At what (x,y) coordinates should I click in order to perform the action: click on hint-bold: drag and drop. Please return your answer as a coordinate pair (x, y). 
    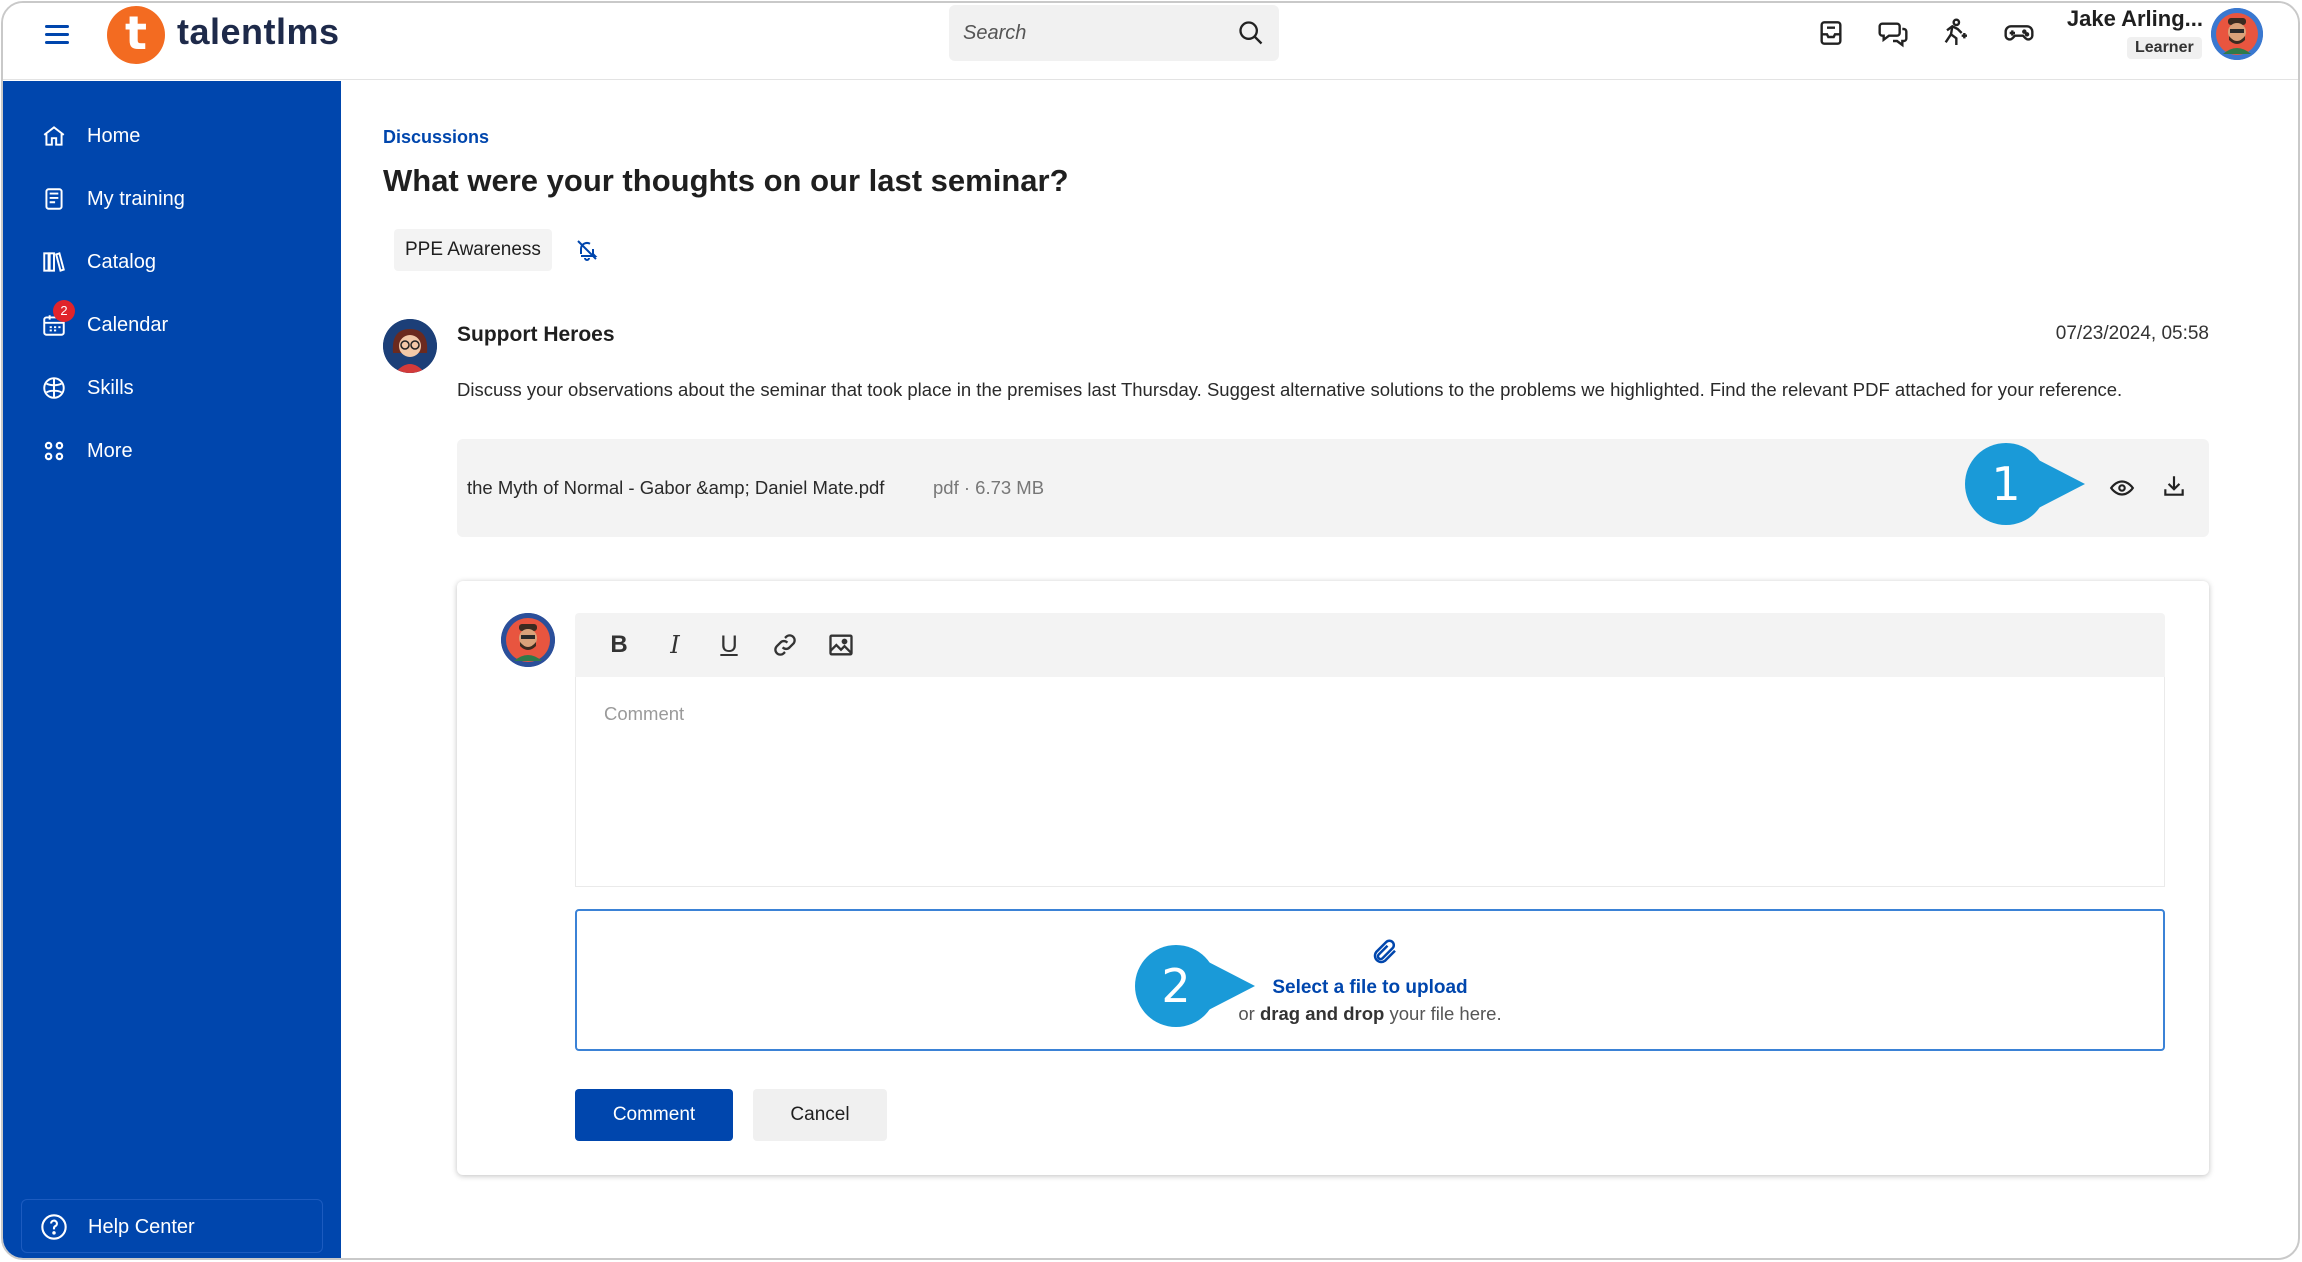
    Looking at the image, I should click on (1322, 1013).